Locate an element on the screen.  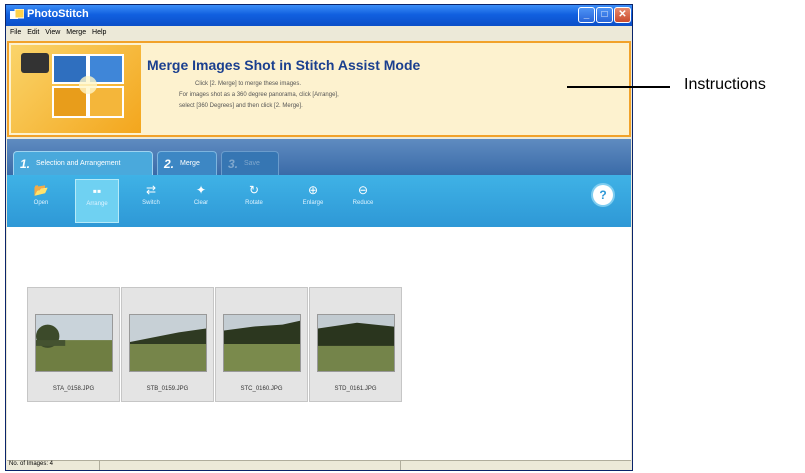
instructions-heading: Merge Images Shot in Stitch Assist Mode is located at coordinates (284, 65).